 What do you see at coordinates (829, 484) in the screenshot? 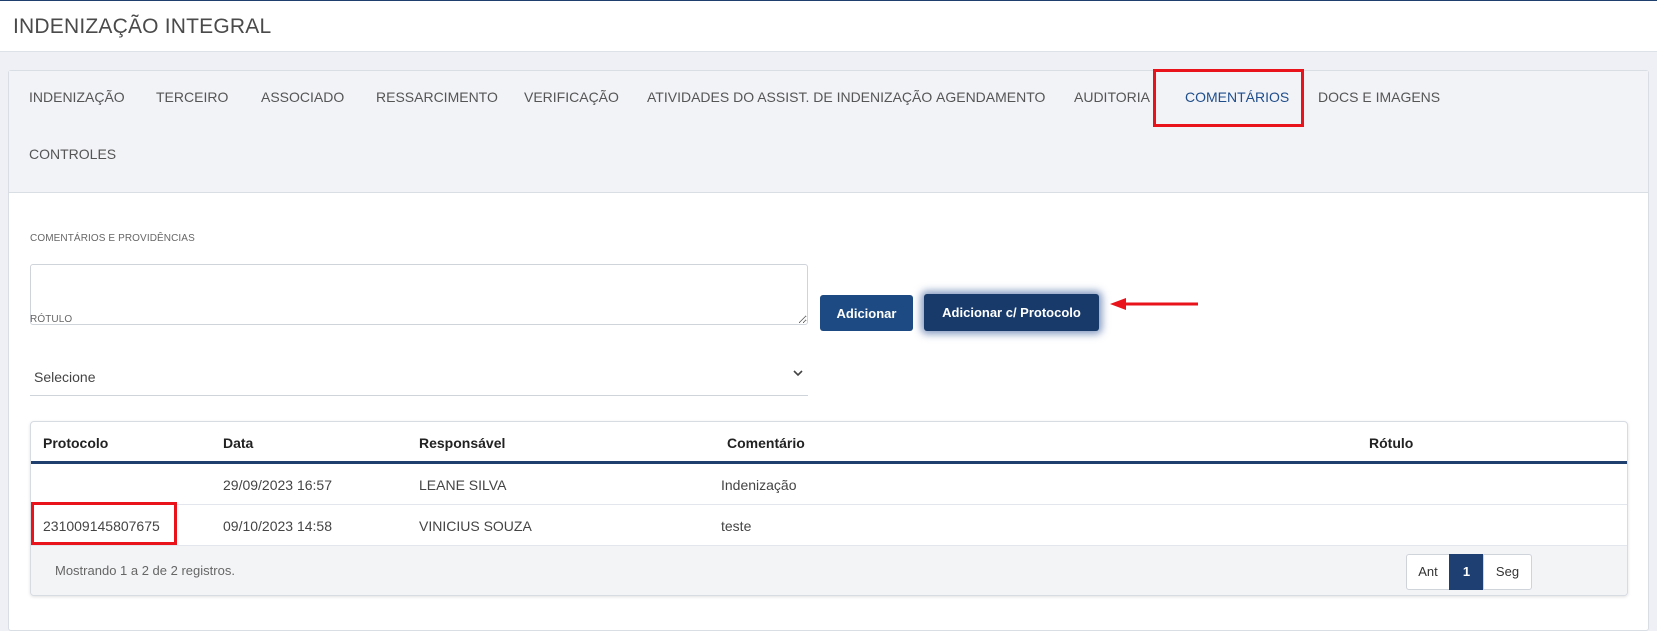
I see `table-row: 29/09/2023 16:57 LEANE SILVA Indenização` at bounding box center [829, 484].